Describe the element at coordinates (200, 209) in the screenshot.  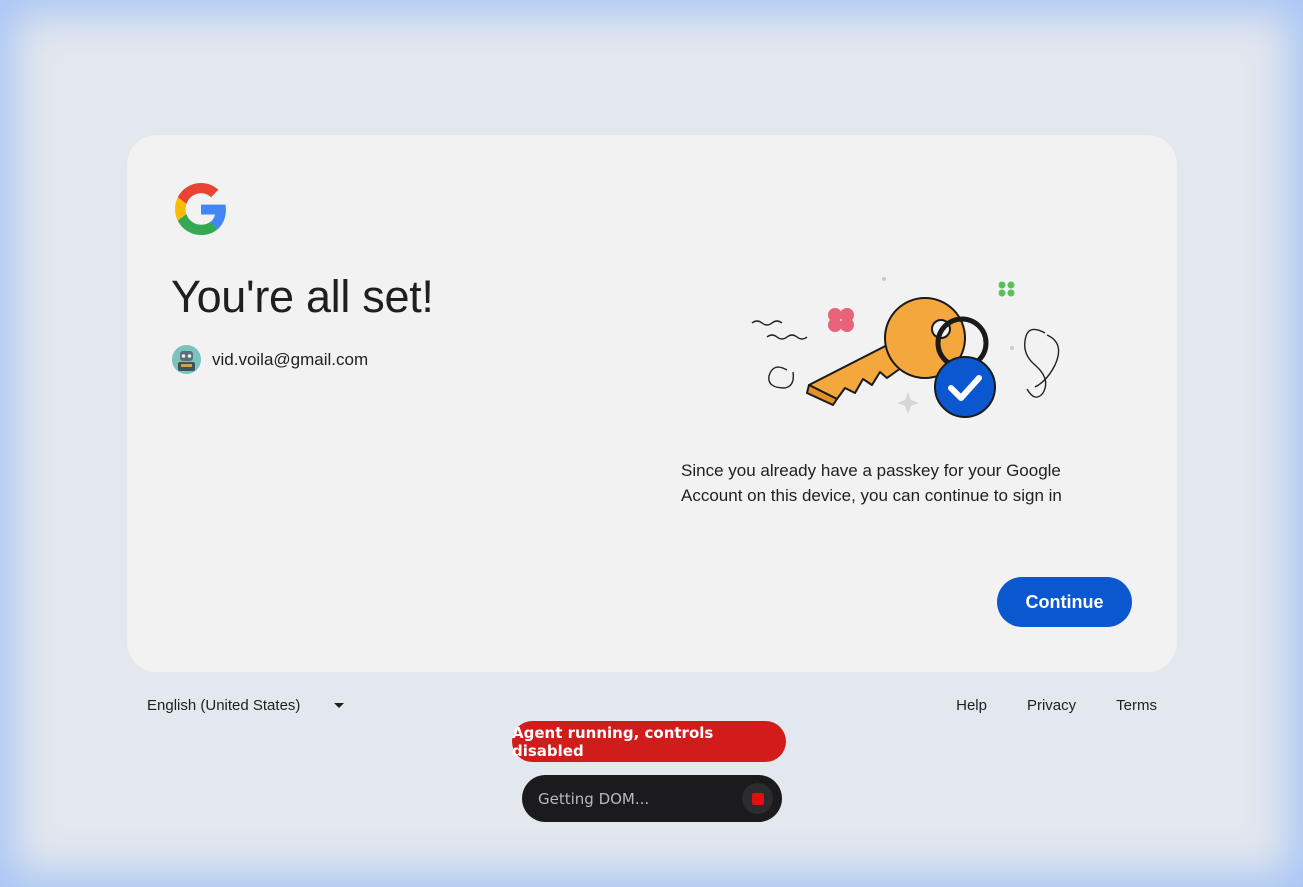
I see `google-logo-icon` at that location.